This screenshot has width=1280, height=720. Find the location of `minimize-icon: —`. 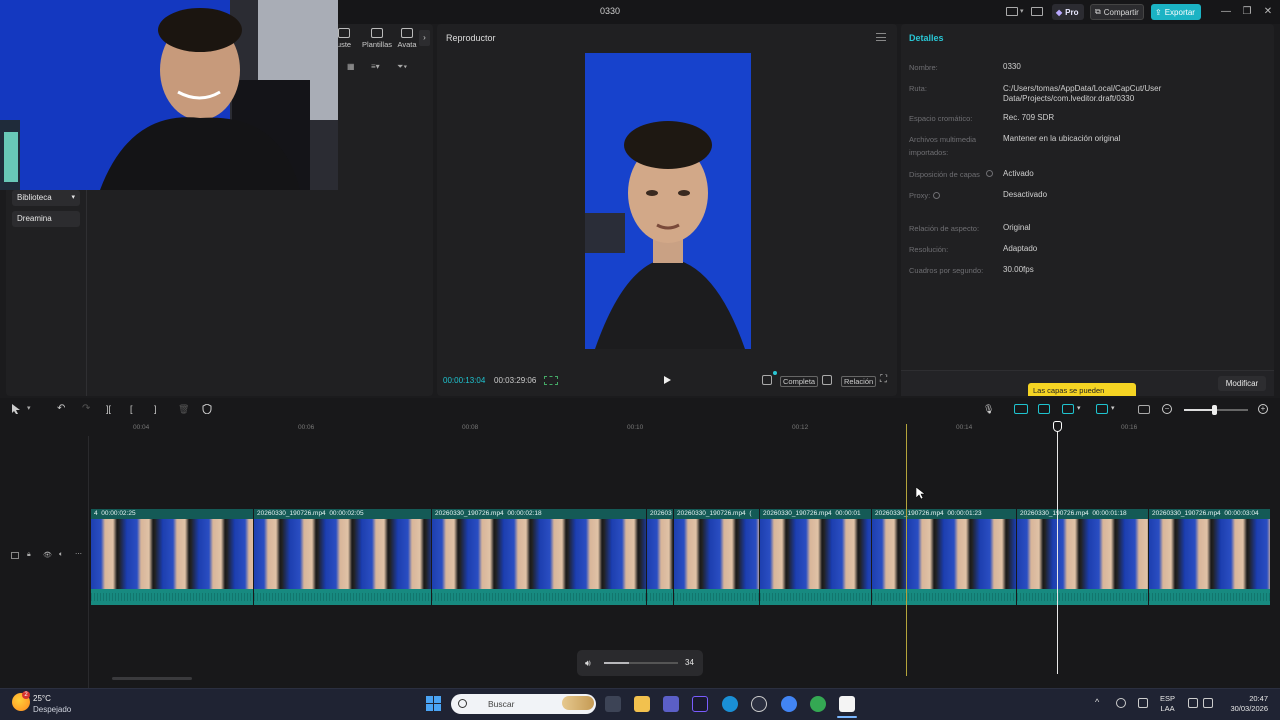

minimize-icon: — is located at coordinates (1226, 12).